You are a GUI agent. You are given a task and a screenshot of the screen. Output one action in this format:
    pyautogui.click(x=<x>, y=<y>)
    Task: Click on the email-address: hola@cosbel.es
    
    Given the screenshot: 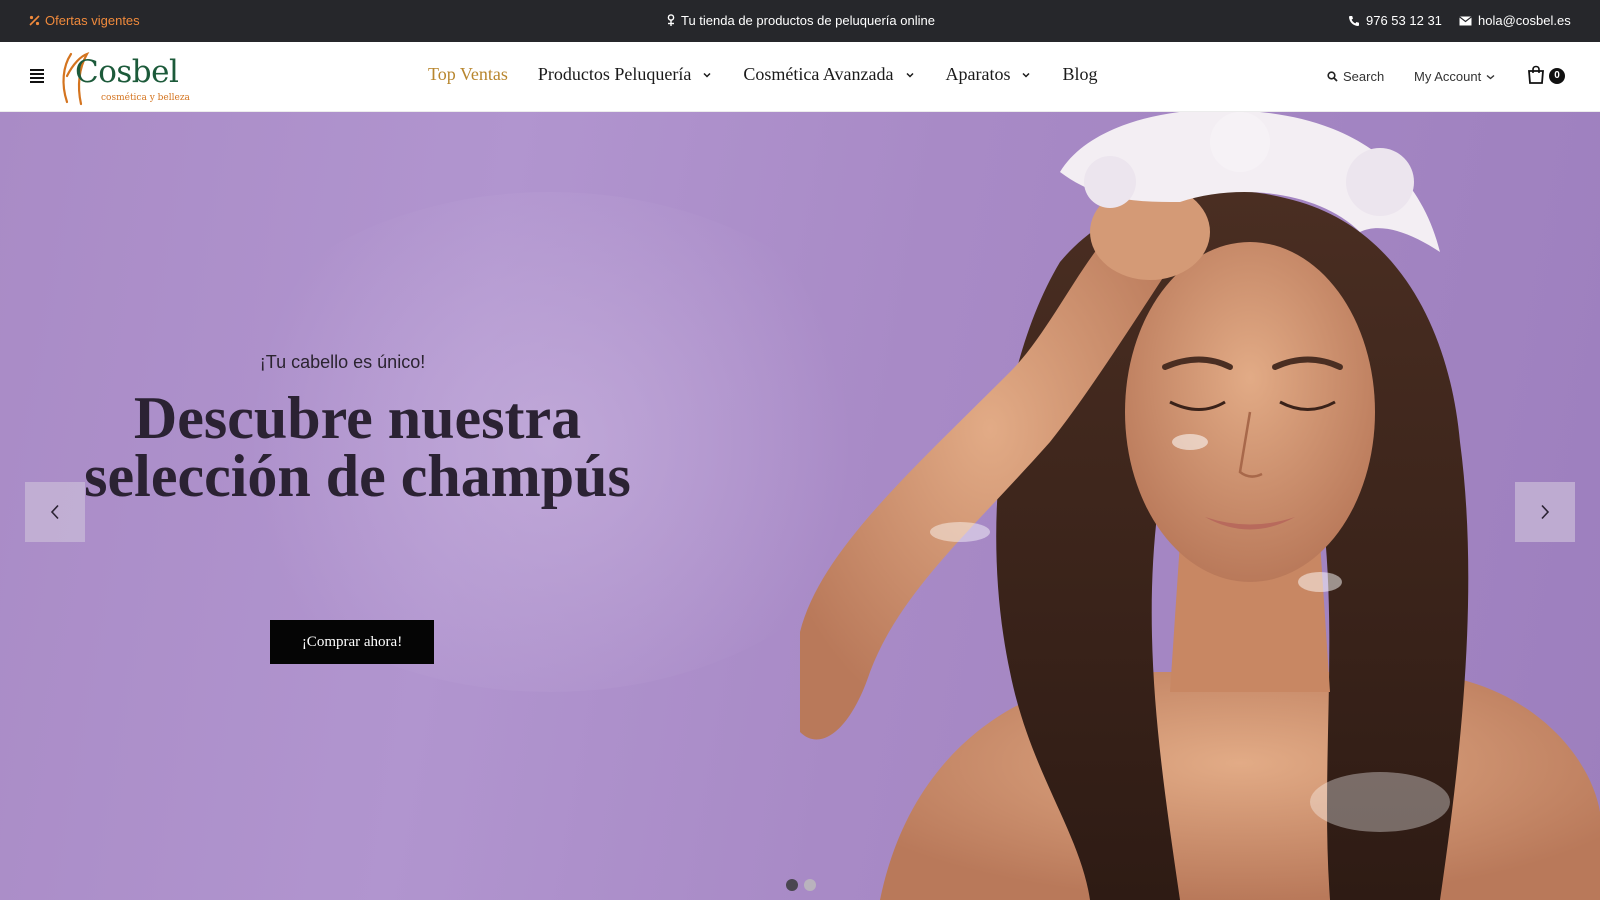 What is the action you would take?
    pyautogui.click(x=1524, y=20)
    